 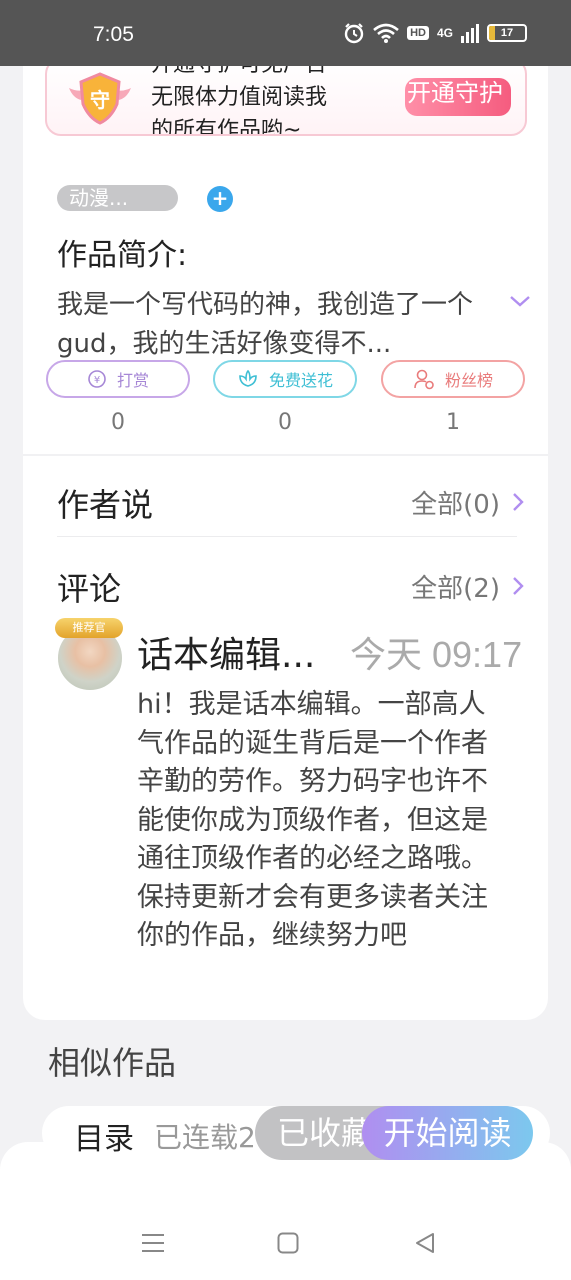 What do you see at coordinates (468, 380) in the screenshot?
I see `fans-rank-label: 粉丝榜` at bounding box center [468, 380].